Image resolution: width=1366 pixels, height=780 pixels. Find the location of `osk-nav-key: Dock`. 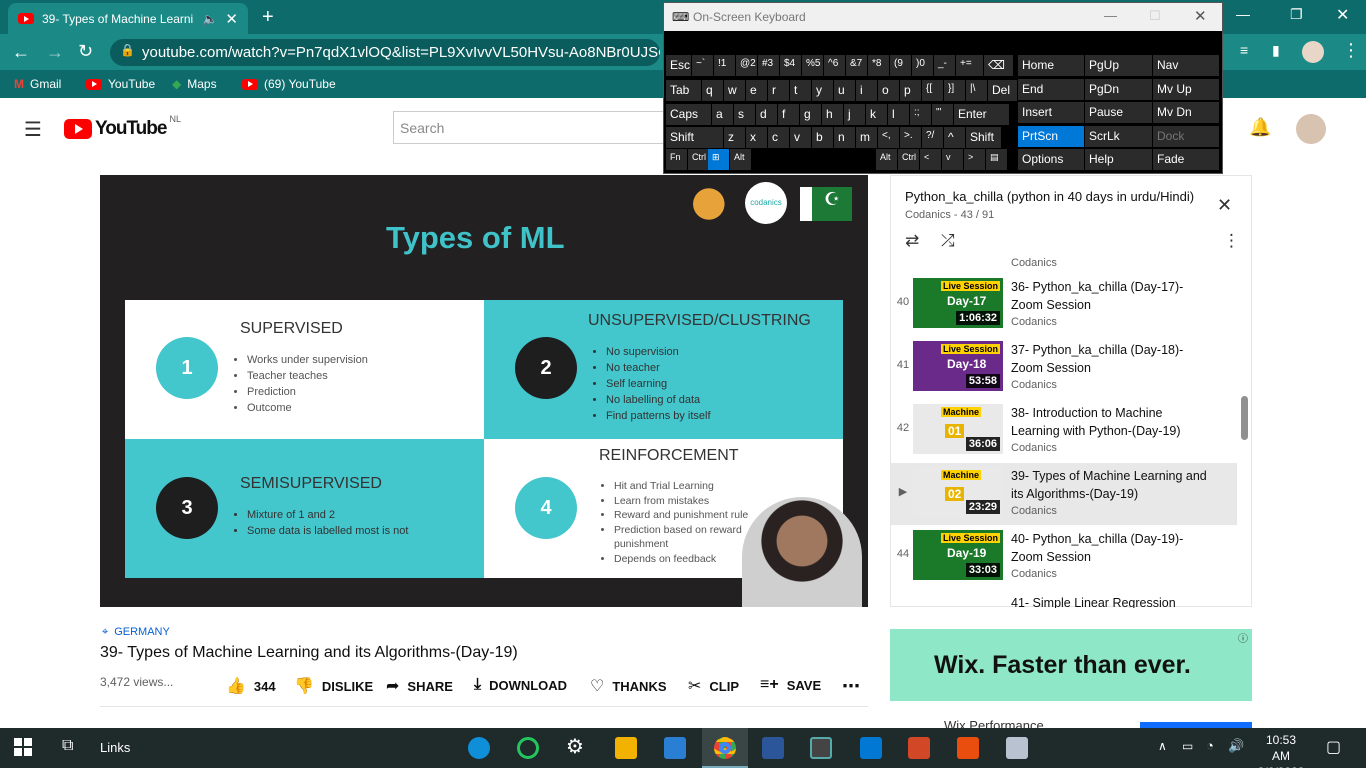

osk-nav-key: Dock is located at coordinates (1186, 136).